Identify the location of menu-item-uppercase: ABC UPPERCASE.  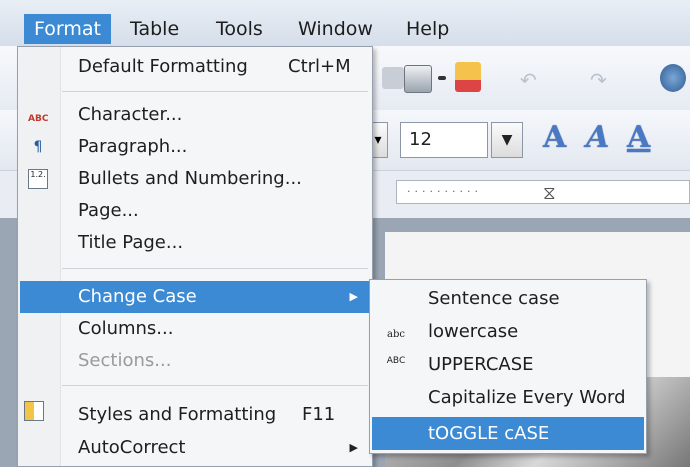
(508, 364).